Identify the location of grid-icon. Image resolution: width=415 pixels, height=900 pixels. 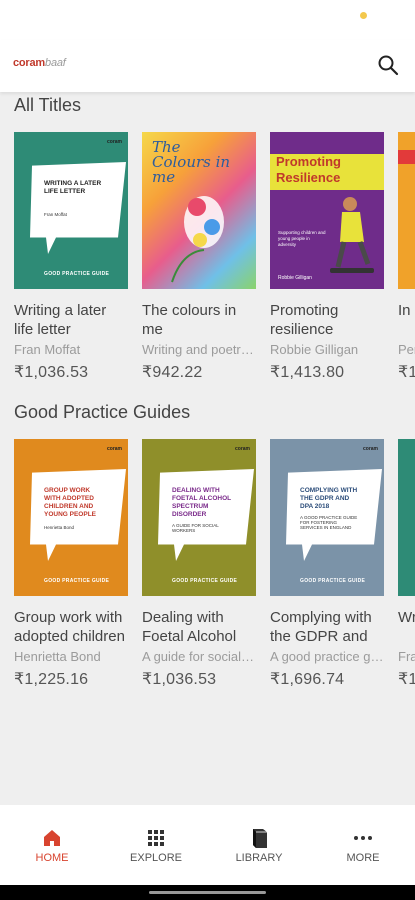
(156, 838).